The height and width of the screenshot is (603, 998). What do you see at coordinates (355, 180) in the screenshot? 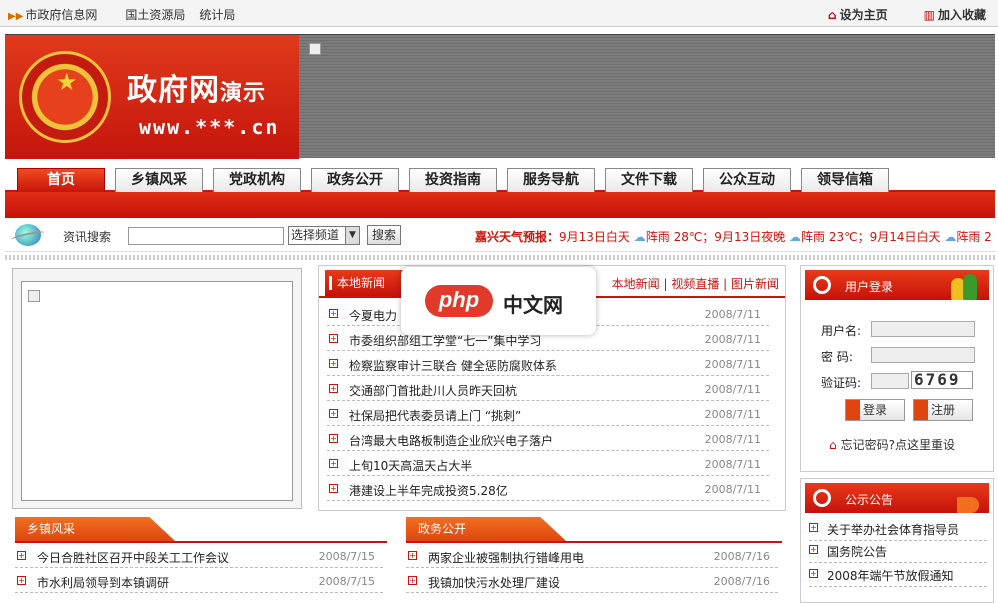
I see `tab-affairs: 政务公开` at bounding box center [355, 180].